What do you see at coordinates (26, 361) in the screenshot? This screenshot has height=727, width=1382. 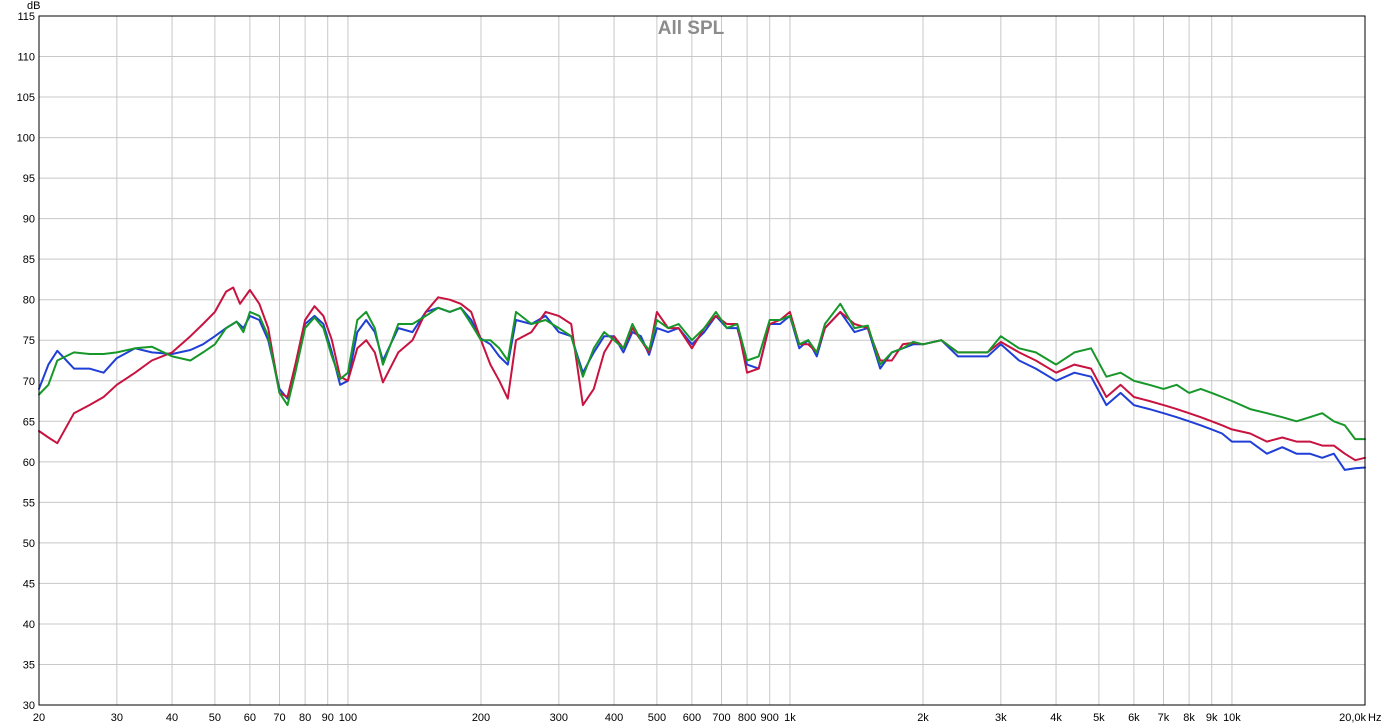 I see `y-axis-ticks: 30 35 40 45 50 55 60 65 70 75 80 85 90 95 100 105 110 115` at bounding box center [26, 361].